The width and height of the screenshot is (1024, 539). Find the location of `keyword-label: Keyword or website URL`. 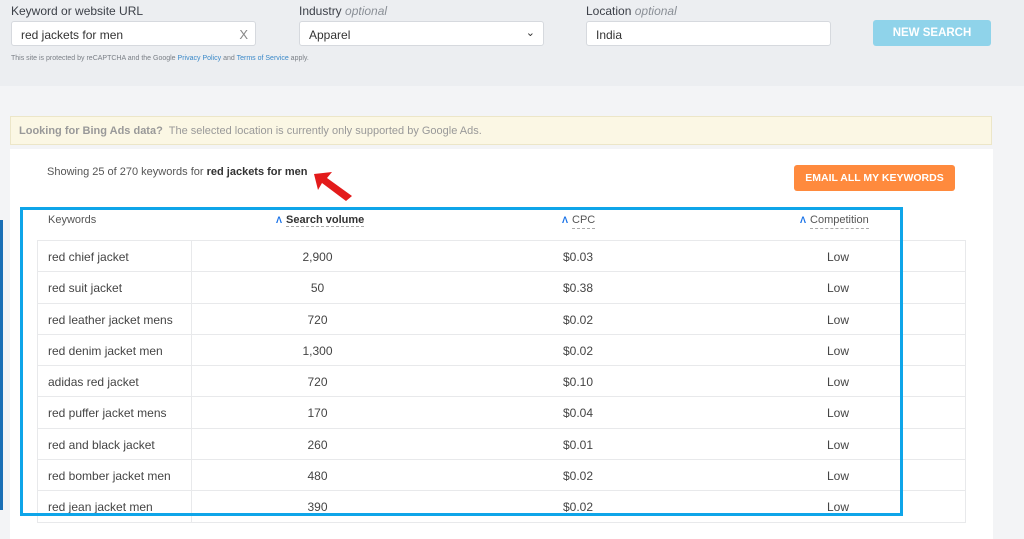

keyword-label: Keyword or website URL is located at coordinates (77, 11).